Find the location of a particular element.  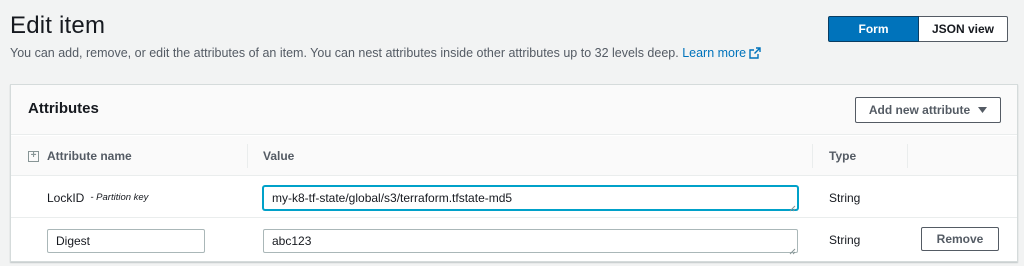

type-column-header: Type is located at coordinates (843, 156).